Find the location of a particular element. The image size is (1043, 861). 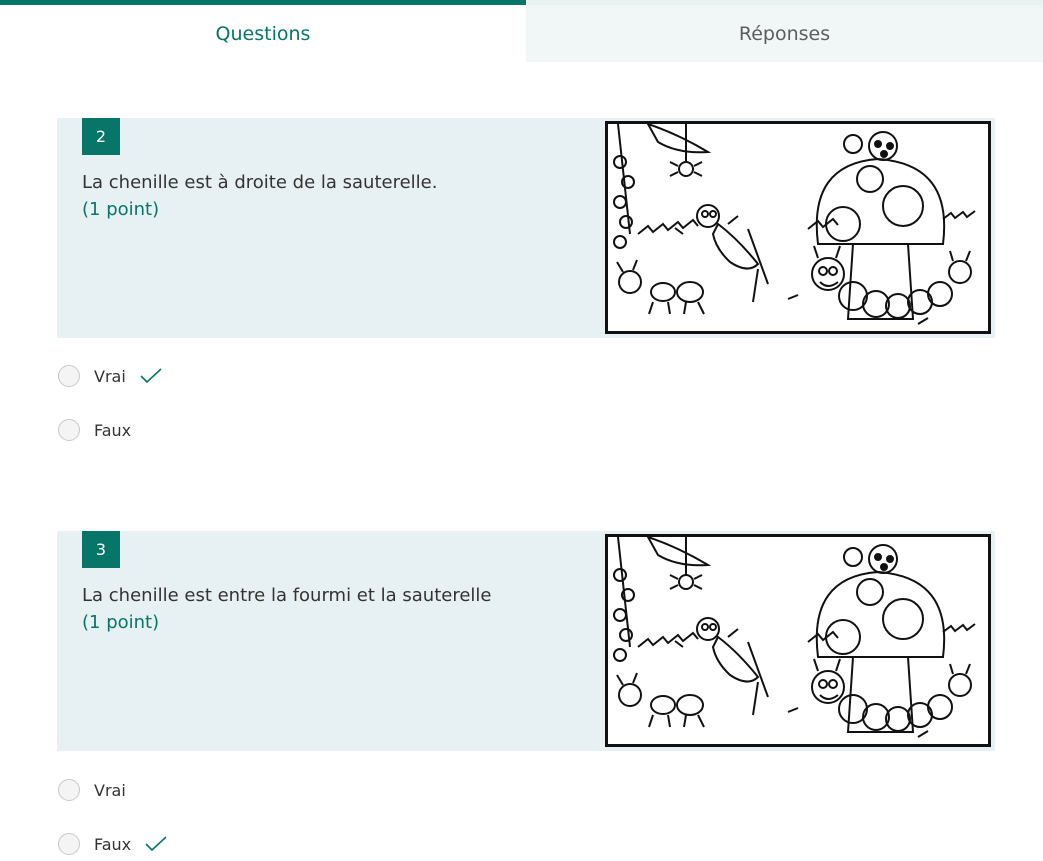

tab-questions-label: Questions is located at coordinates (263, 33).